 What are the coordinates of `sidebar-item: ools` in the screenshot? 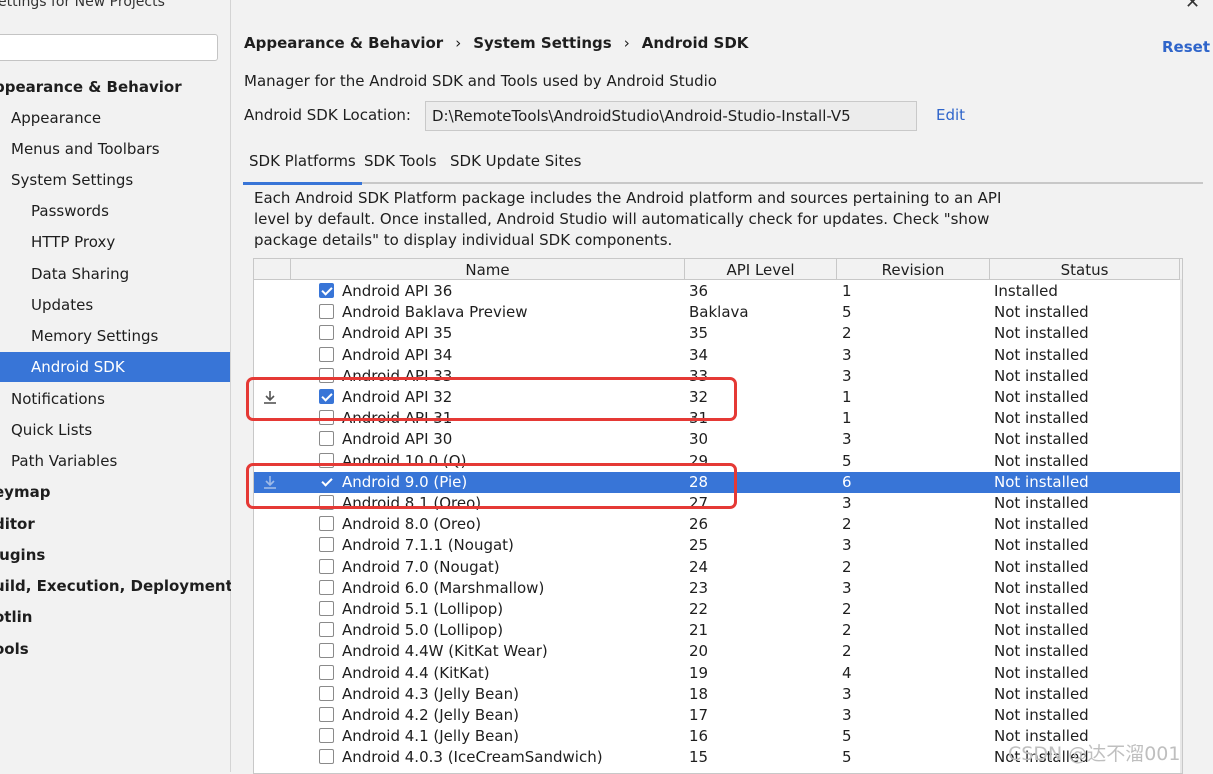 It's located at (112, 649).